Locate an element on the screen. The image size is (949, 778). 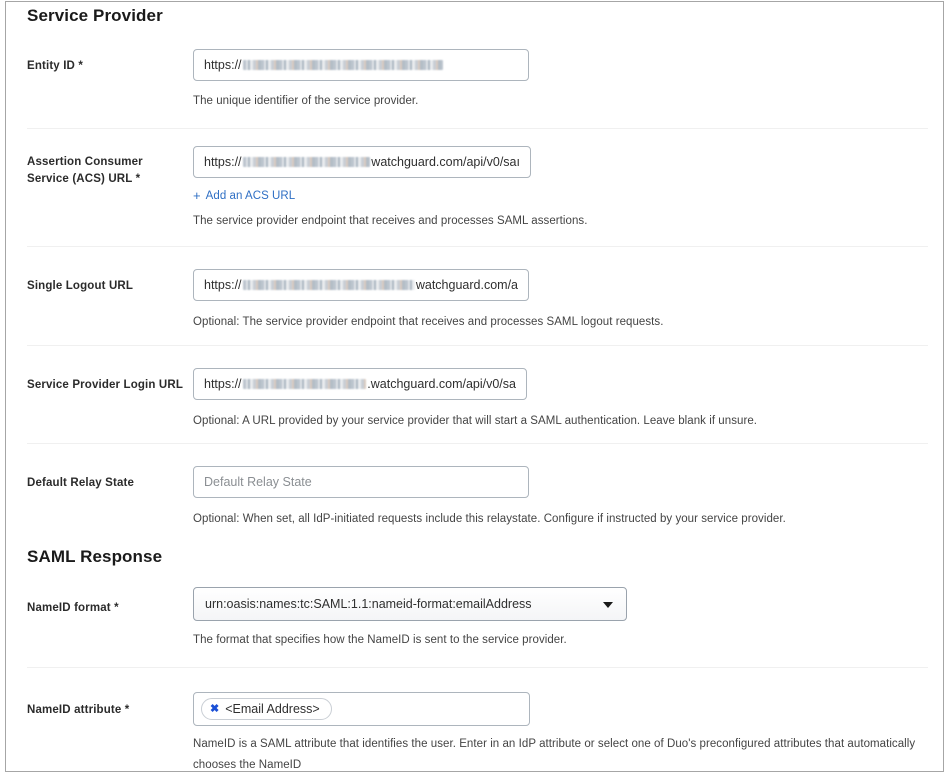
close-icon: ✖ is located at coordinates (214, 709).